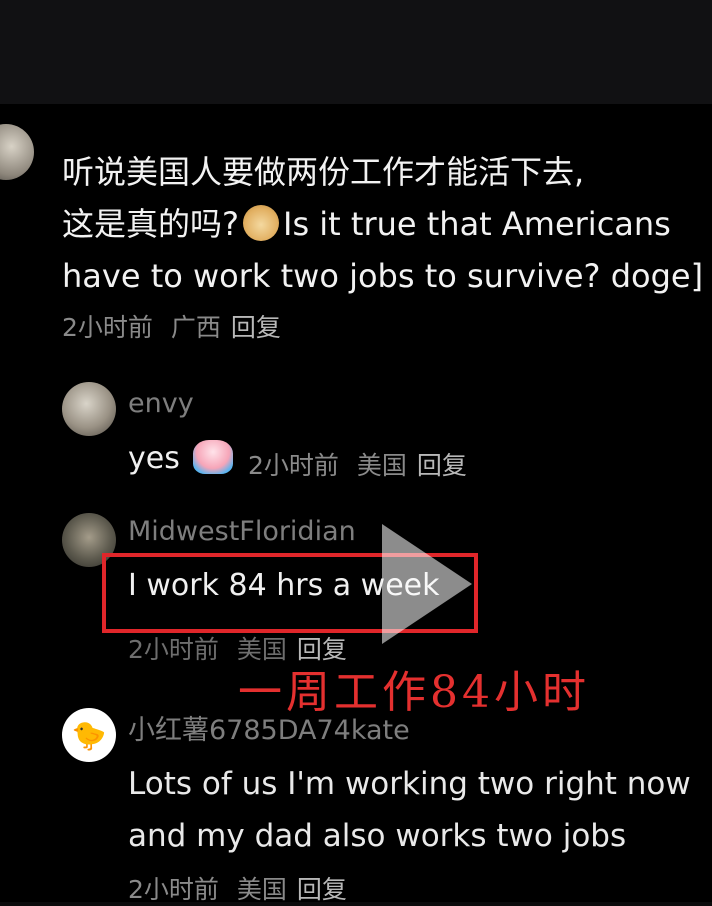  What do you see at coordinates (356, 52) in the screenshot?
I see `top-bar` at bounding box center [356, 52].